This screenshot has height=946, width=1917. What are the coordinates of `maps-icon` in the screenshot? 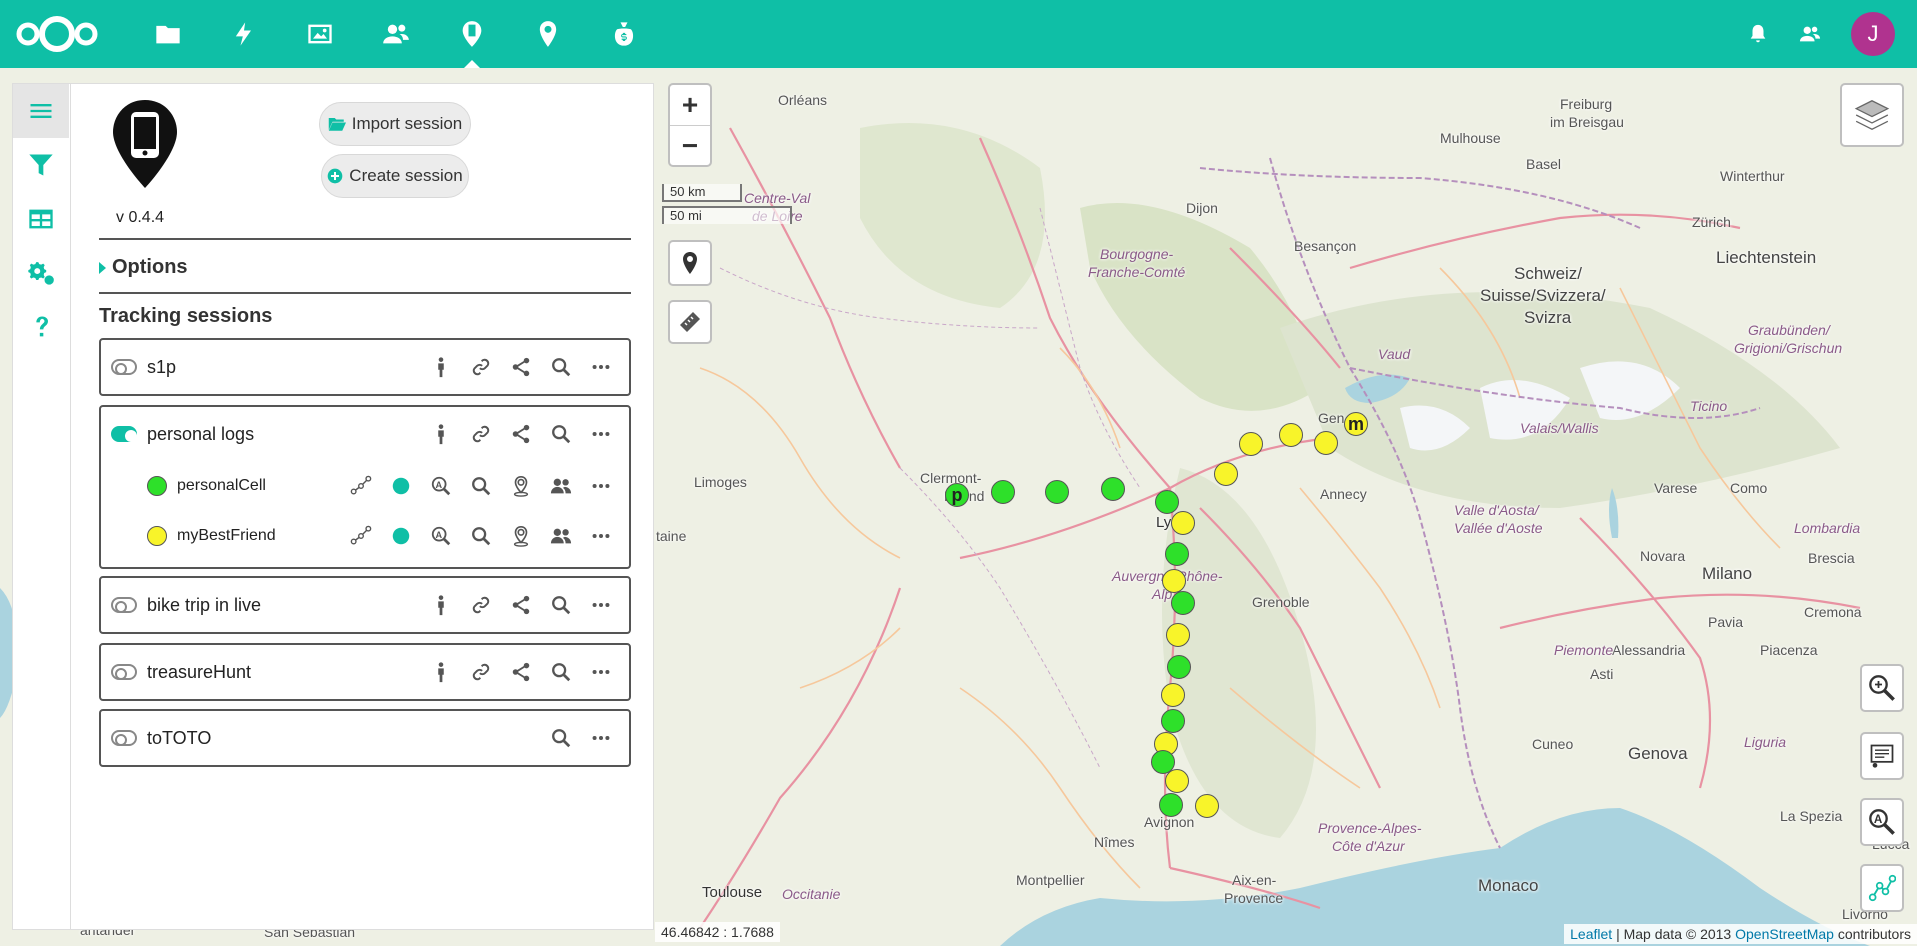 It's located at (548, 34).